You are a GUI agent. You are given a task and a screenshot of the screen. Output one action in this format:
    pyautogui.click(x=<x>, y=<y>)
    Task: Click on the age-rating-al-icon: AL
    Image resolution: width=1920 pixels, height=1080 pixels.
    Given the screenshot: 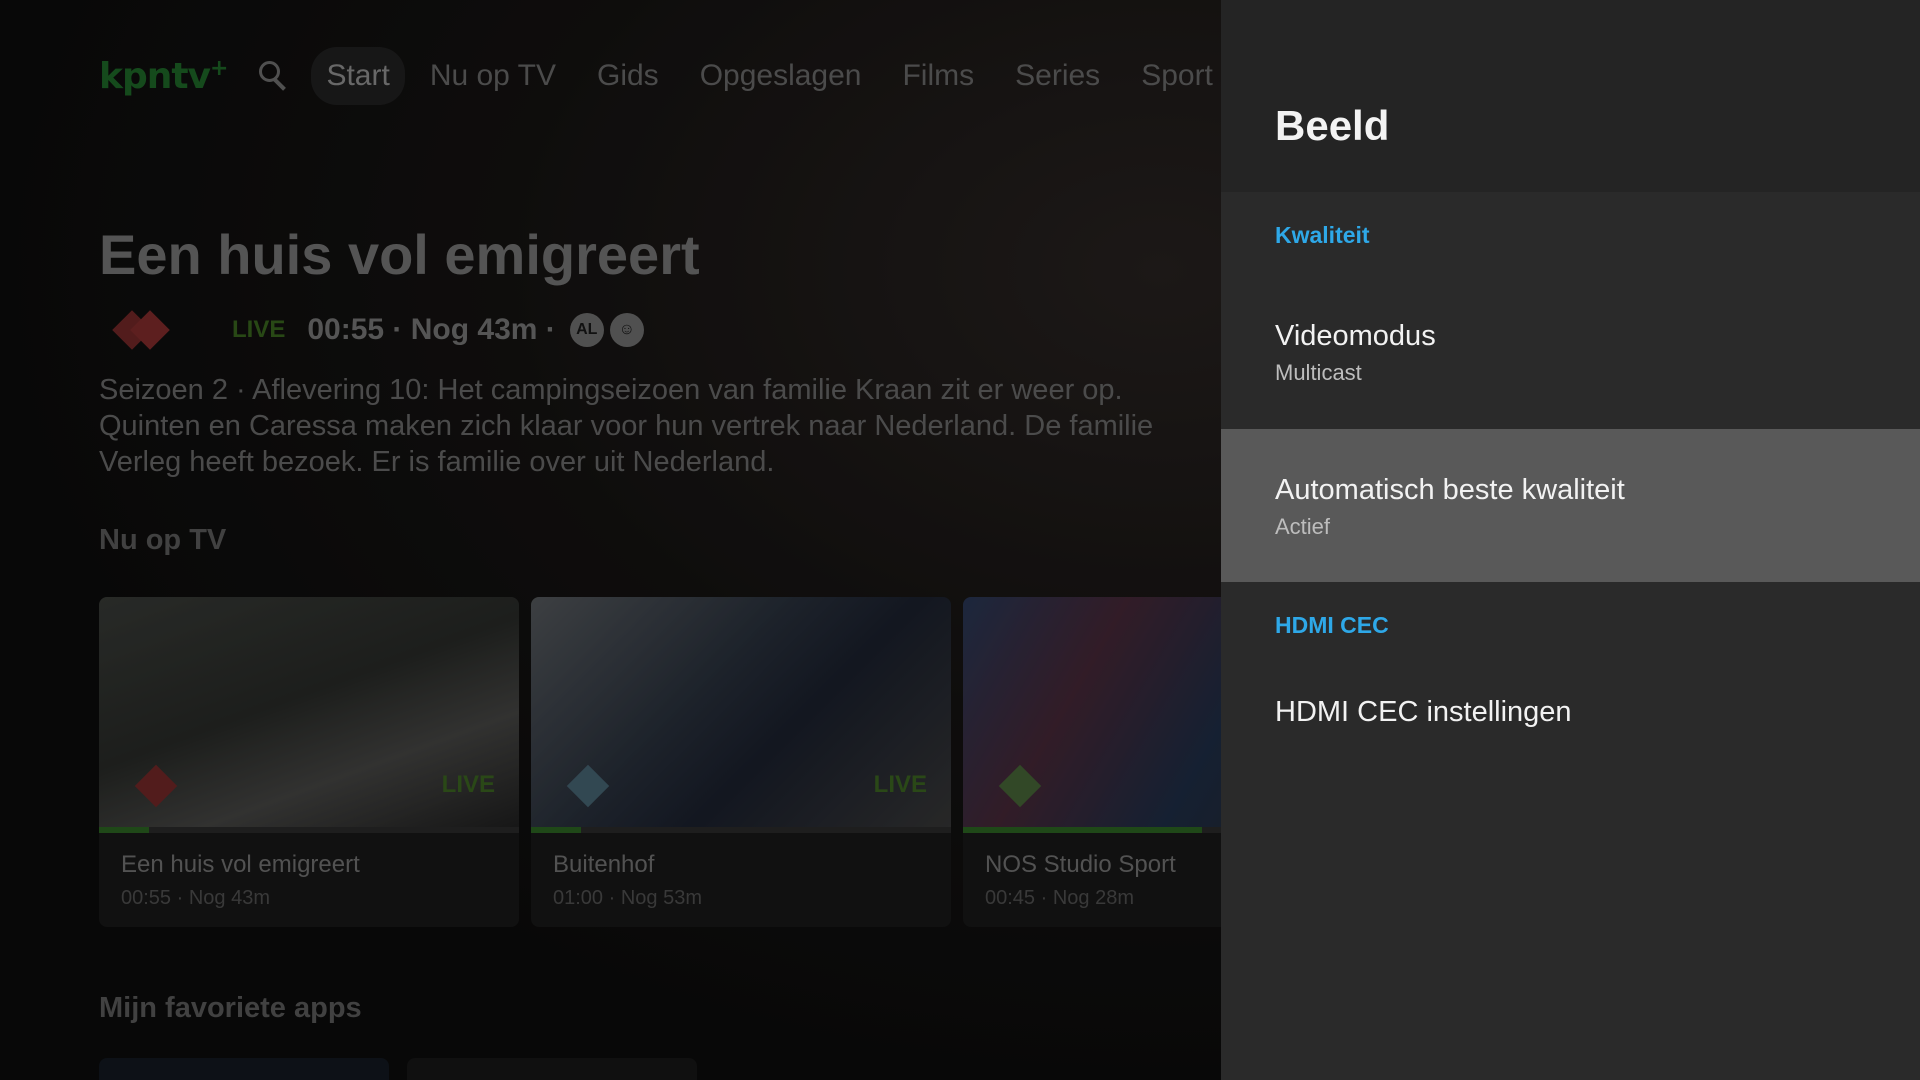 What is the action you would take?
    pyautogui.click(x=586, y=330)
    